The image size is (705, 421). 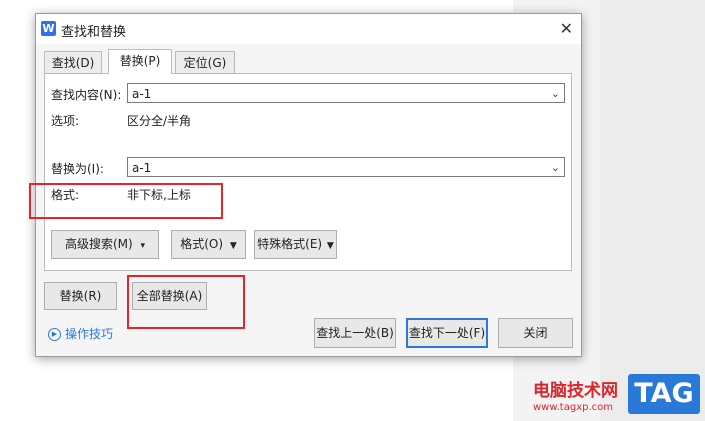 What do you see at coordinates (205, 62) in the screenshot?
I see `tab-goto: 定位(G)` at bounding box center [205, 62].